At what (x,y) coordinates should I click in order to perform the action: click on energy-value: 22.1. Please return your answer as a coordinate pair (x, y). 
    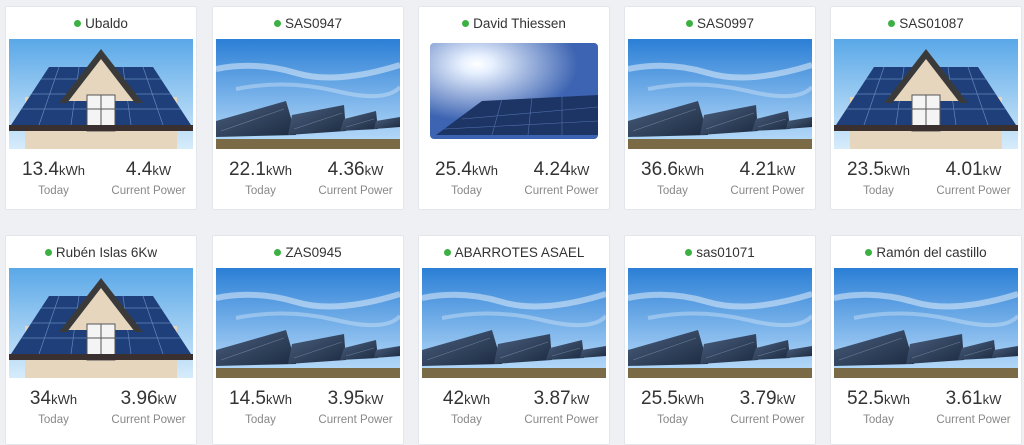
    Looking at the image, I should click on (247, 169).